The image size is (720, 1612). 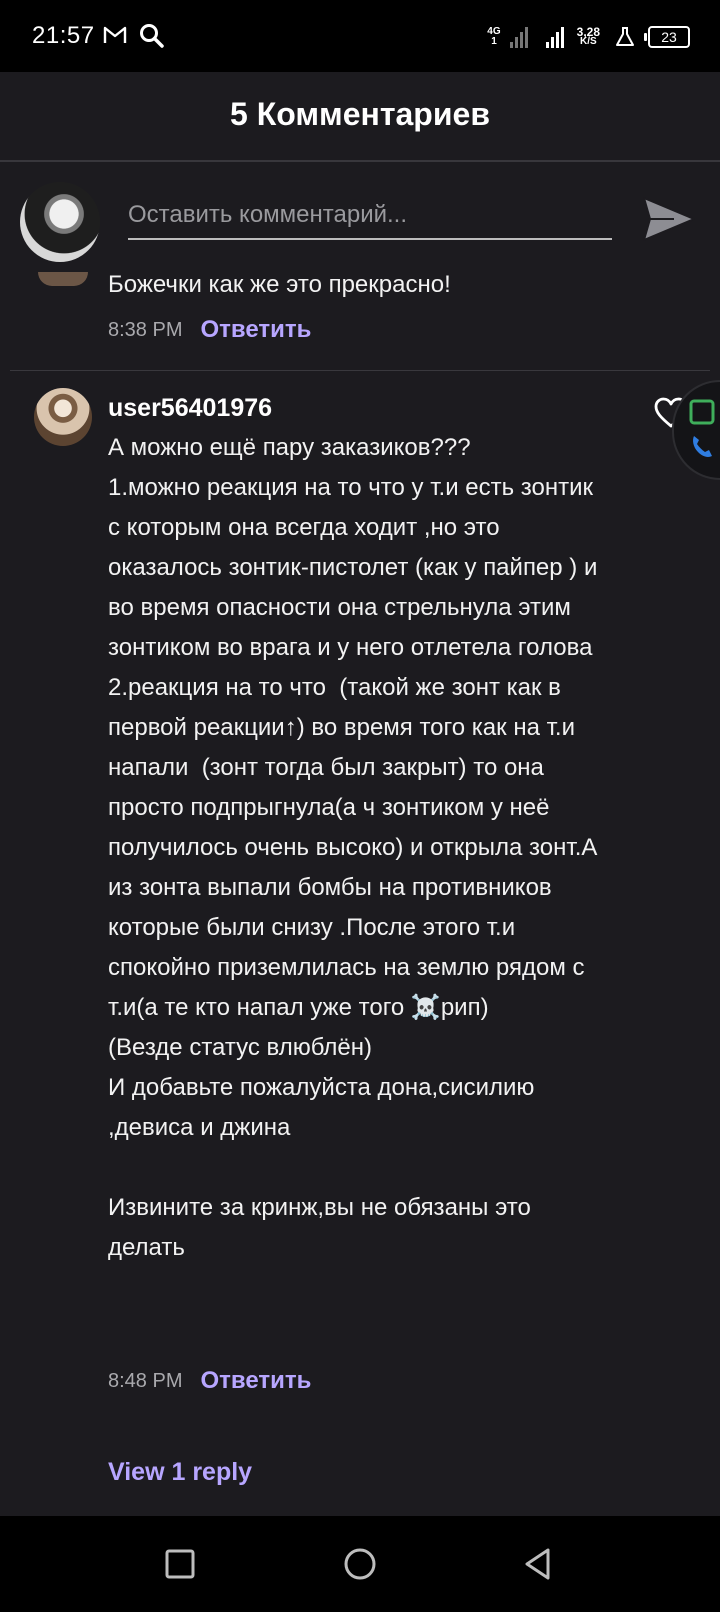 I want to click on network-indicator: 4G 1, so click(x=493, y=37).